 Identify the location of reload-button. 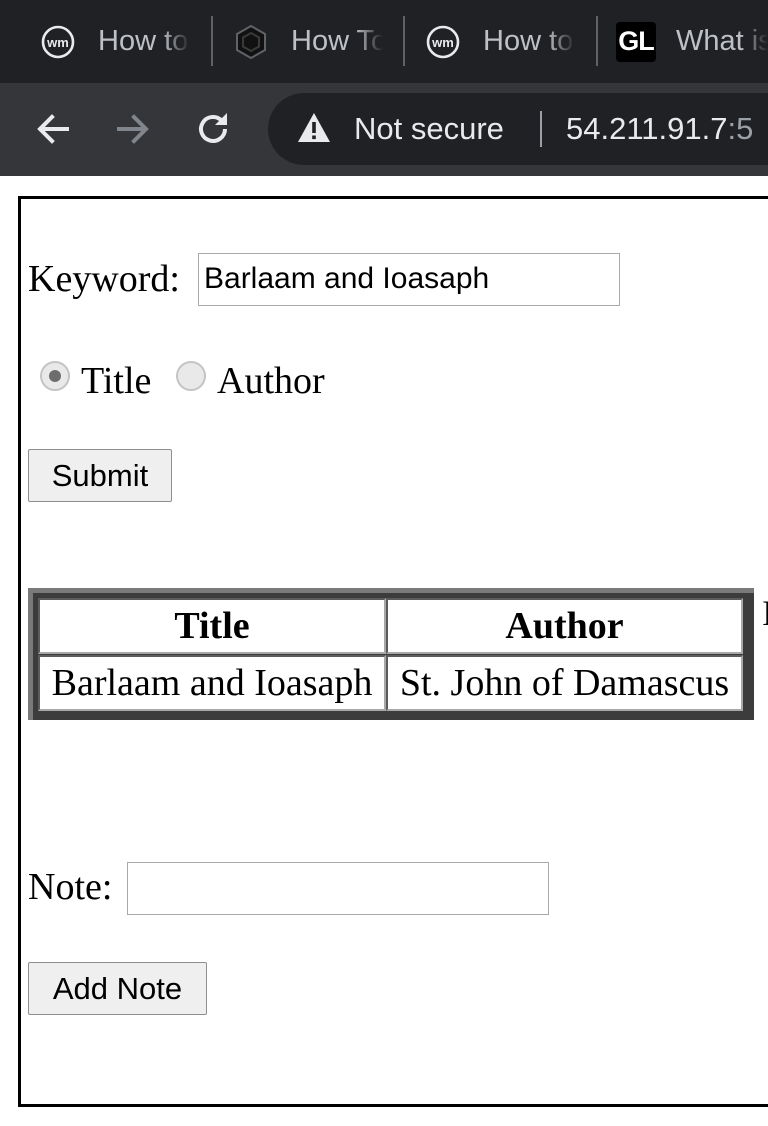
(213, 129).